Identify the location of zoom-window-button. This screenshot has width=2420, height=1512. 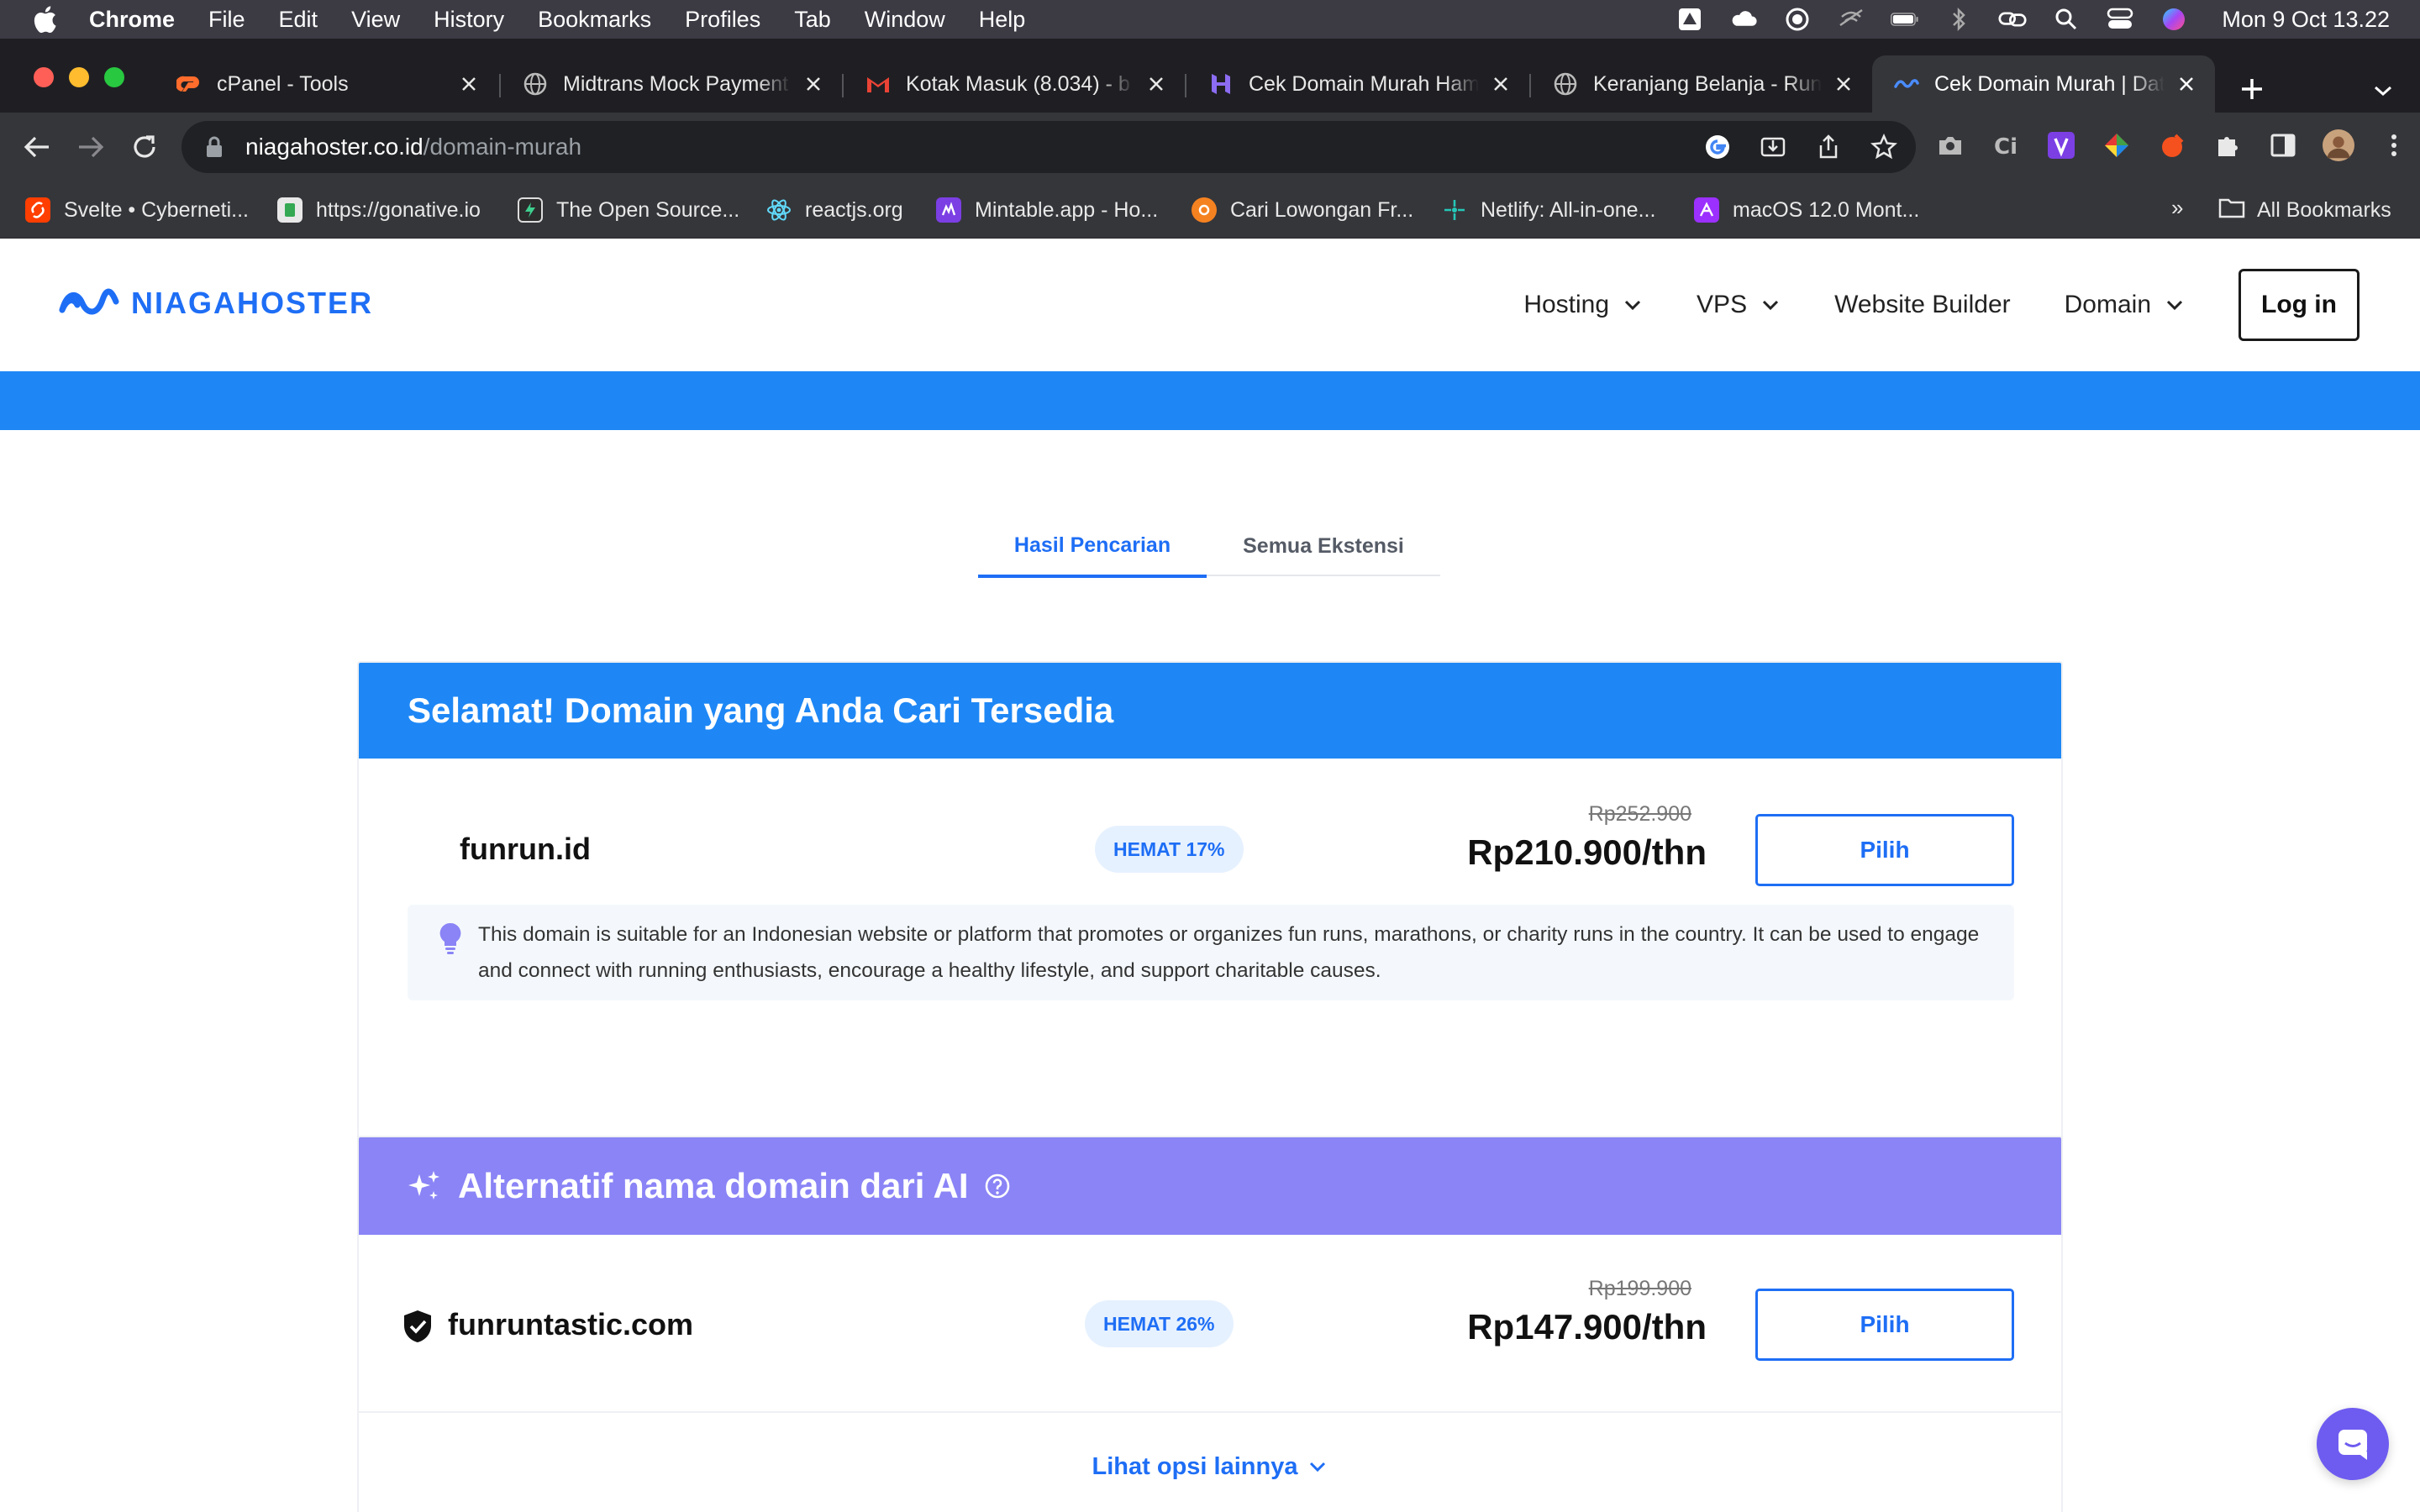
(114, 77).